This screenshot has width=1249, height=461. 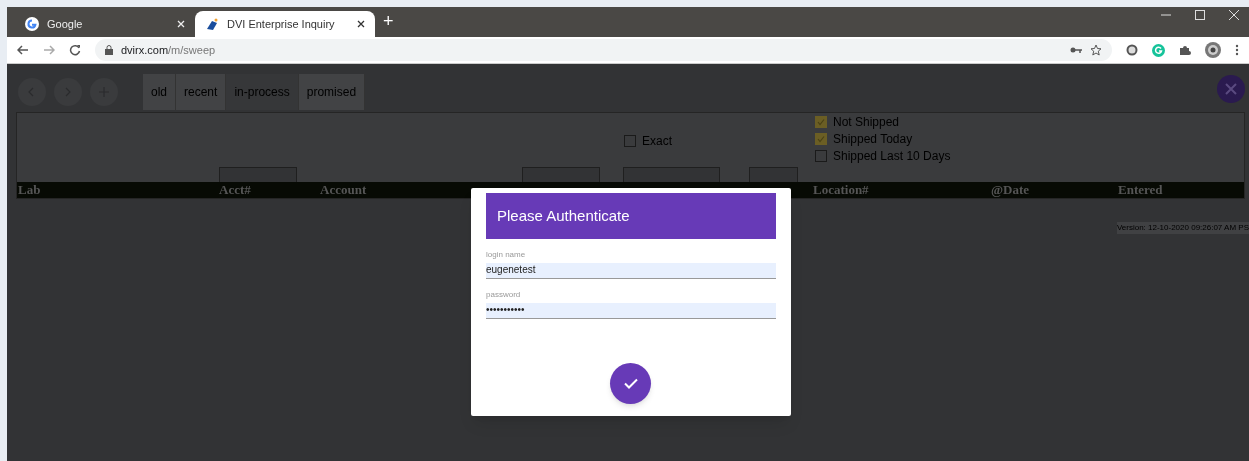 I want to click on tab-title: DVI Enterprise Inquiry, so click(x=281, y=24).